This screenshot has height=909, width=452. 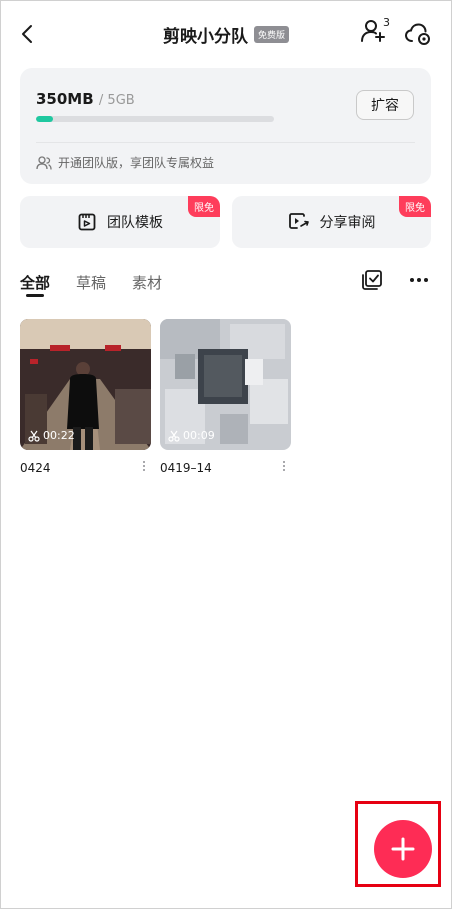 I want to click on video-duration-text: 00:09, so click(x=199, y=435).